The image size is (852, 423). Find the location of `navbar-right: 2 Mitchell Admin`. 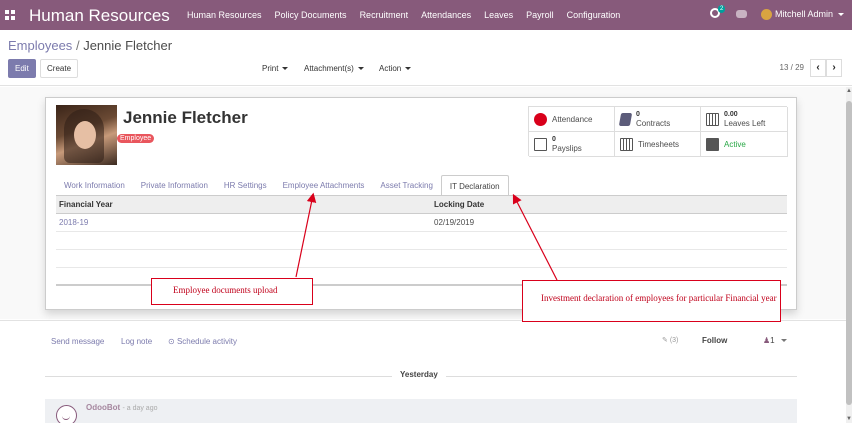

navbar-right: 2 Mitchell Admin is located at coordinates (776, 12).